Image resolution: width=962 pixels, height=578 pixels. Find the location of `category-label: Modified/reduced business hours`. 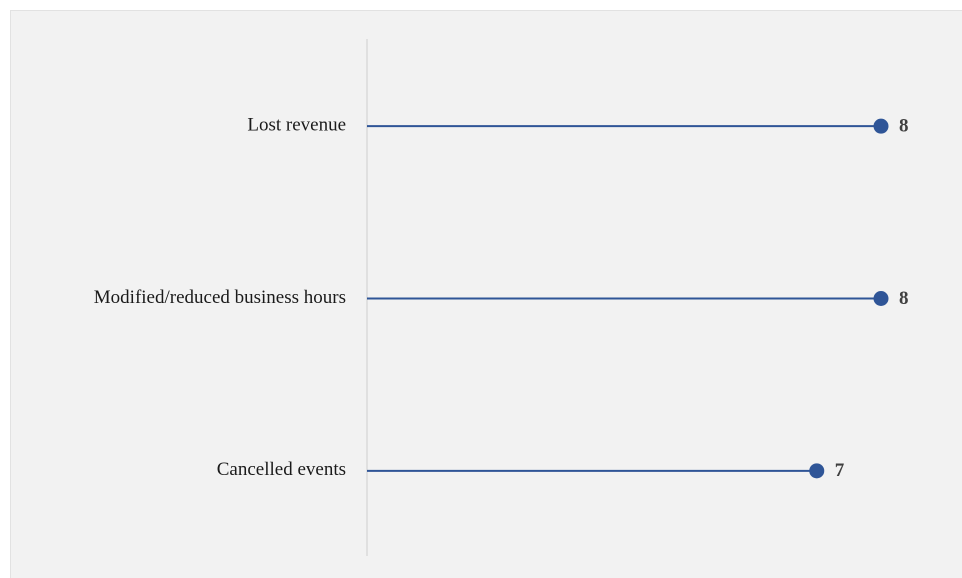

category-label: Modified/reduced business hours is located at coordinates (220, 297).